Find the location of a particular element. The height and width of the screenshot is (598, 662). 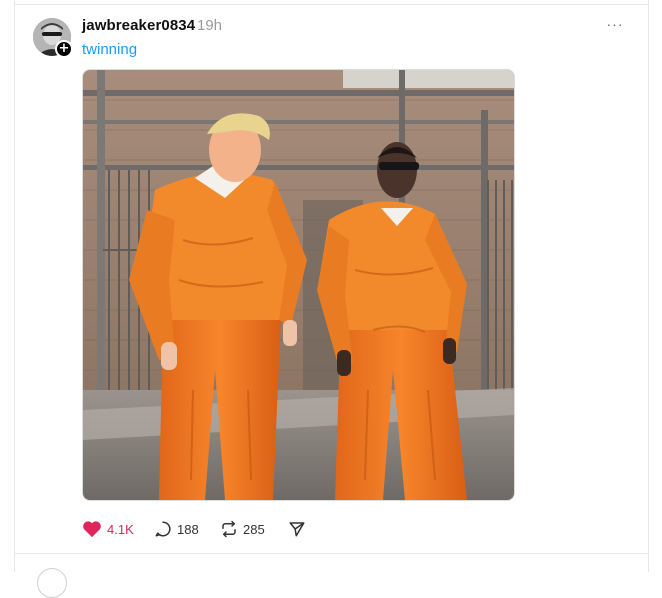

repost-arrows-icon is located at coordinates (229, 529).